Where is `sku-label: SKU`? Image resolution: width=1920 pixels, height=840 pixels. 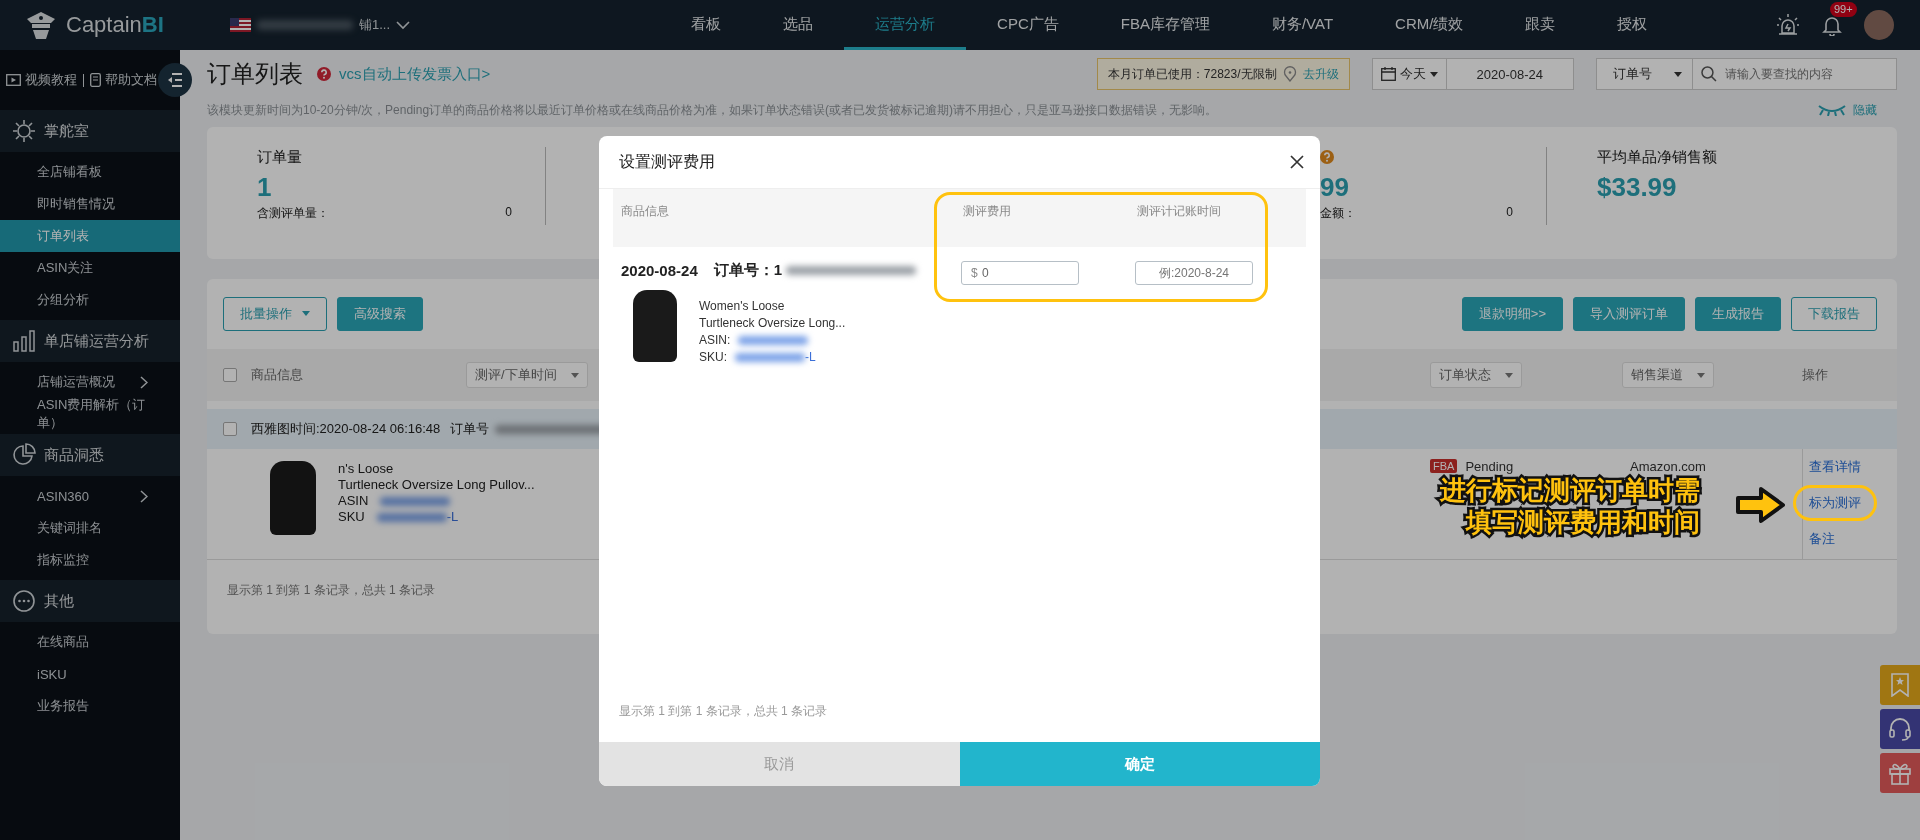 sku-label: SKU is located at coordinates (351, 517).